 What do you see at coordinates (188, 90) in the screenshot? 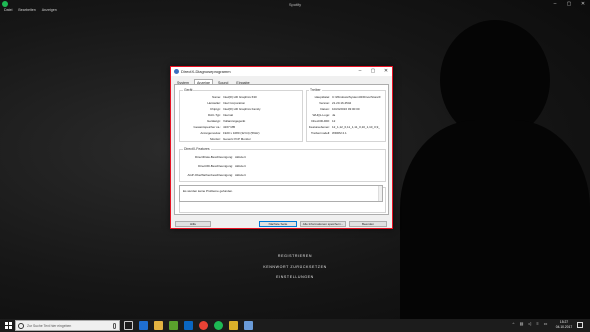
I see `device-group-label: Gerät` at bounding box center [188, 90].